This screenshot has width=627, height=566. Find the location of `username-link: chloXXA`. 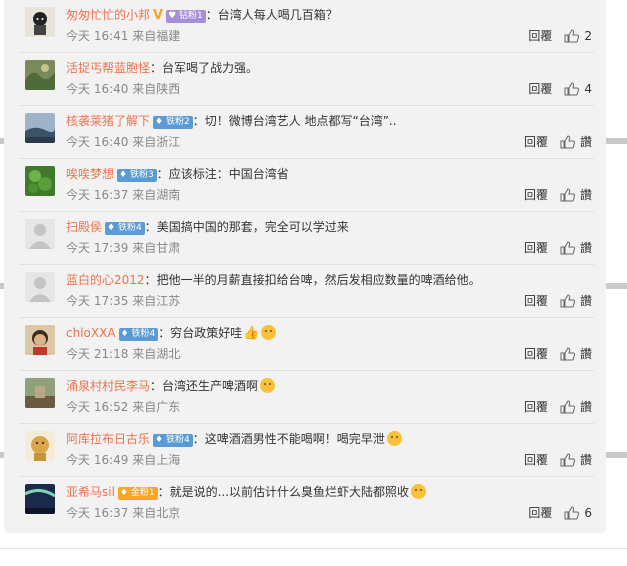

username-link: chloXXA is located at coordinates (91, 333).